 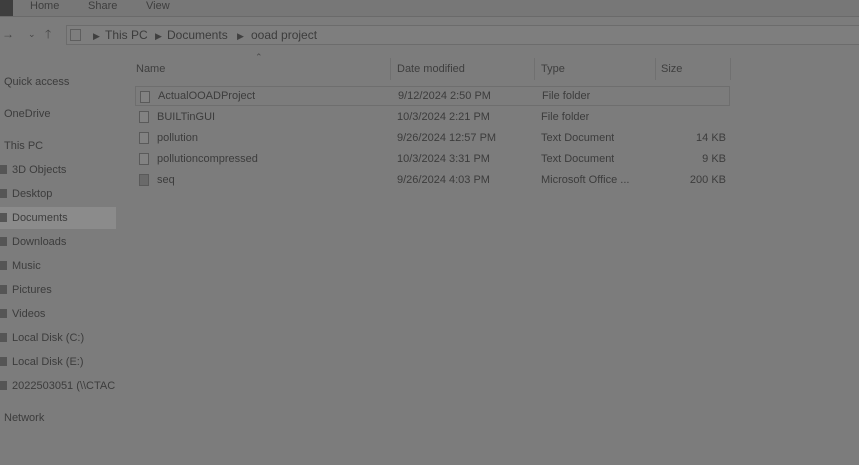 I want to click on sort-ascending-icon: ⌃, so click(x=259, y=57).